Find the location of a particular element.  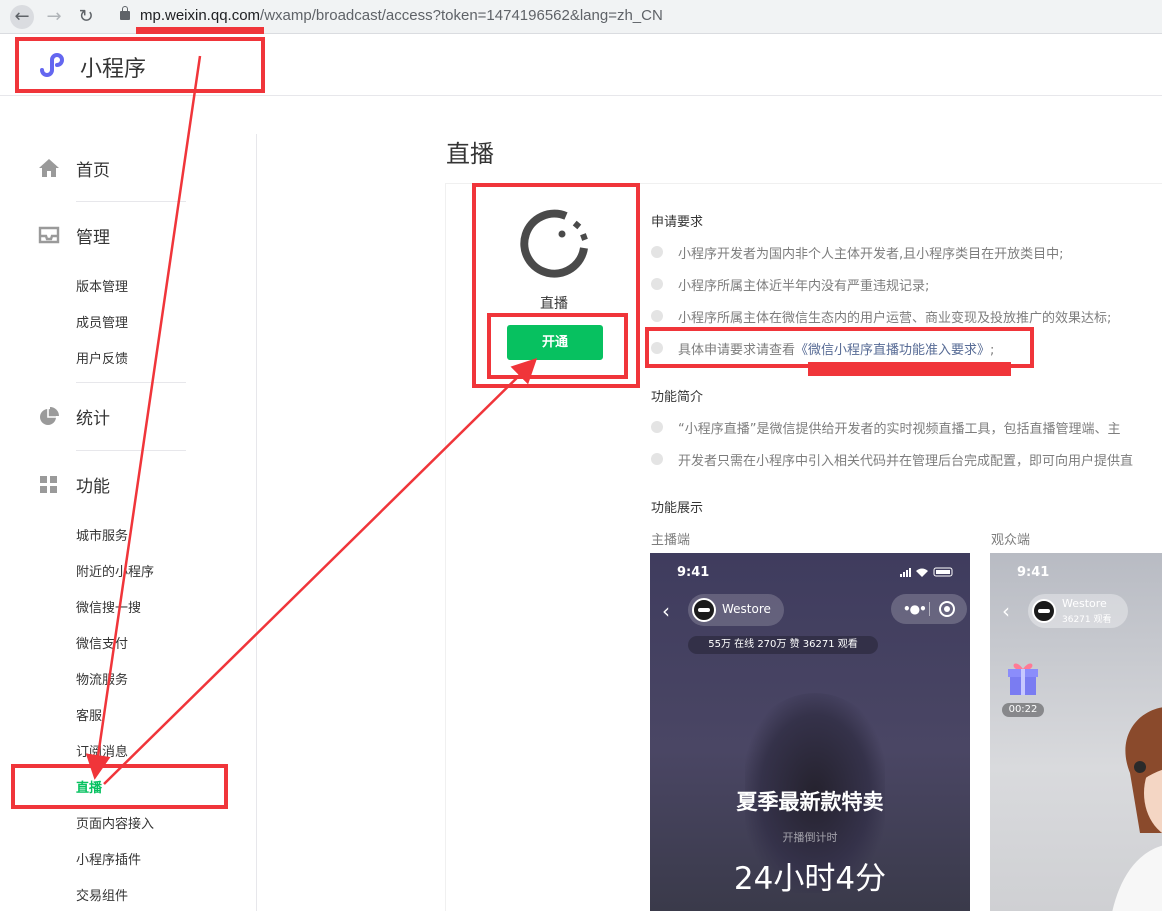

annotation-box-live-nav is located at coordinates (119, 786).